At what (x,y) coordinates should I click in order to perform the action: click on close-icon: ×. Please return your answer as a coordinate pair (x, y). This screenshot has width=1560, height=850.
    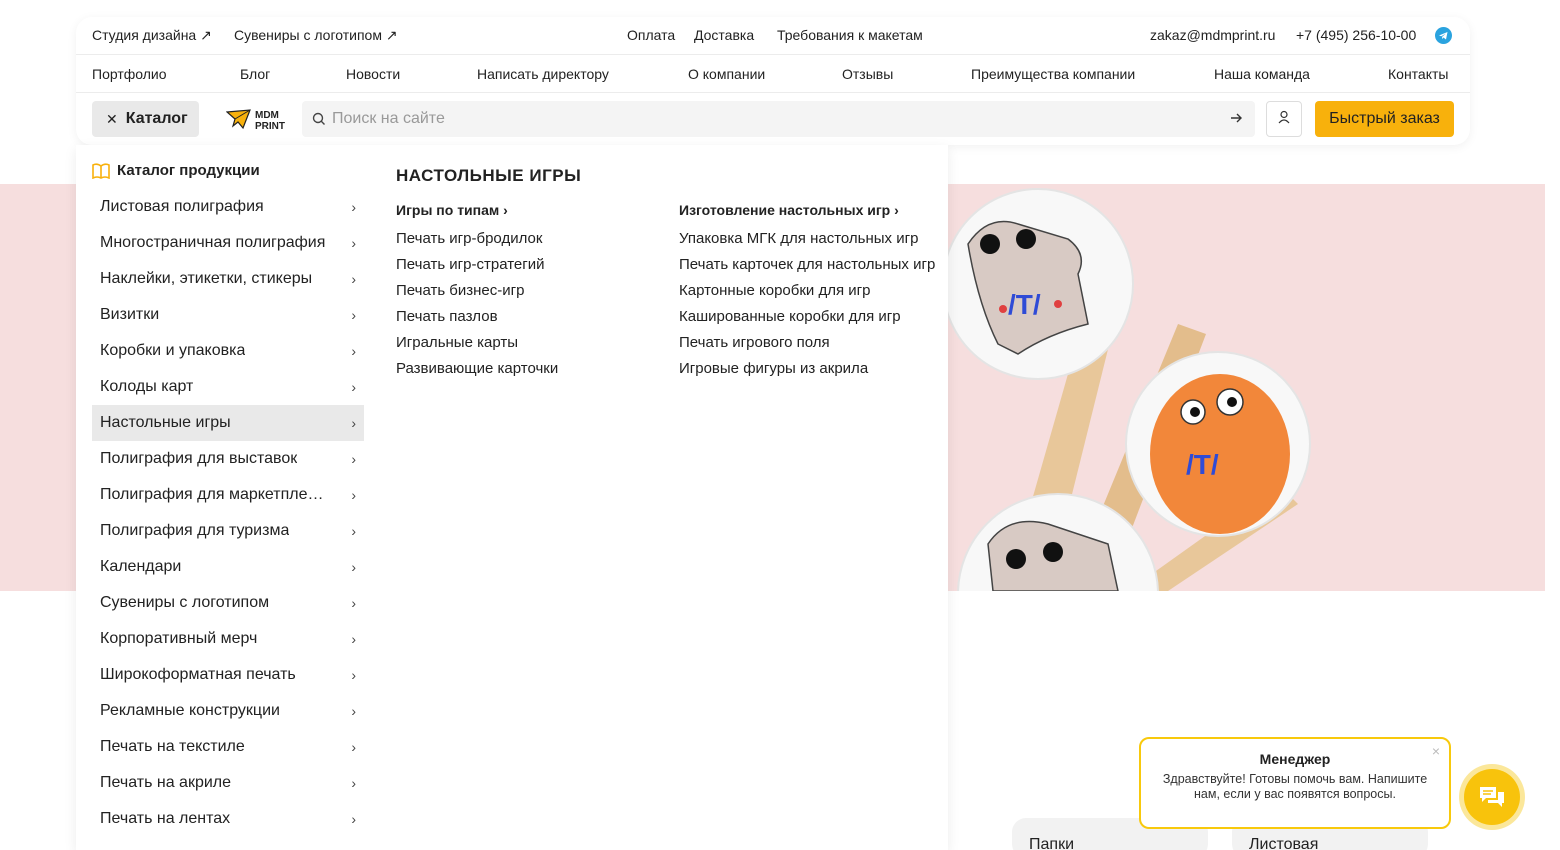
    Looking at the image, I should click on (1436, 751).